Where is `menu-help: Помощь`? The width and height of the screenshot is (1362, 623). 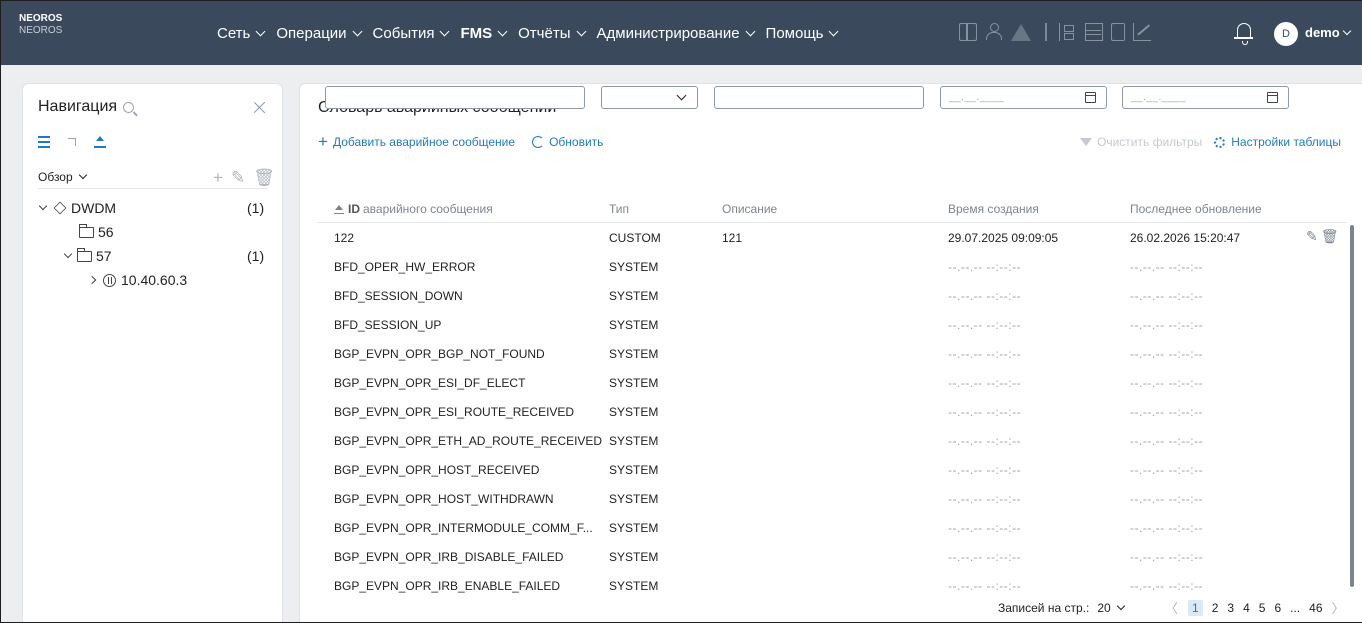
menu-help: Помощь is located at coordinates (805, 33).